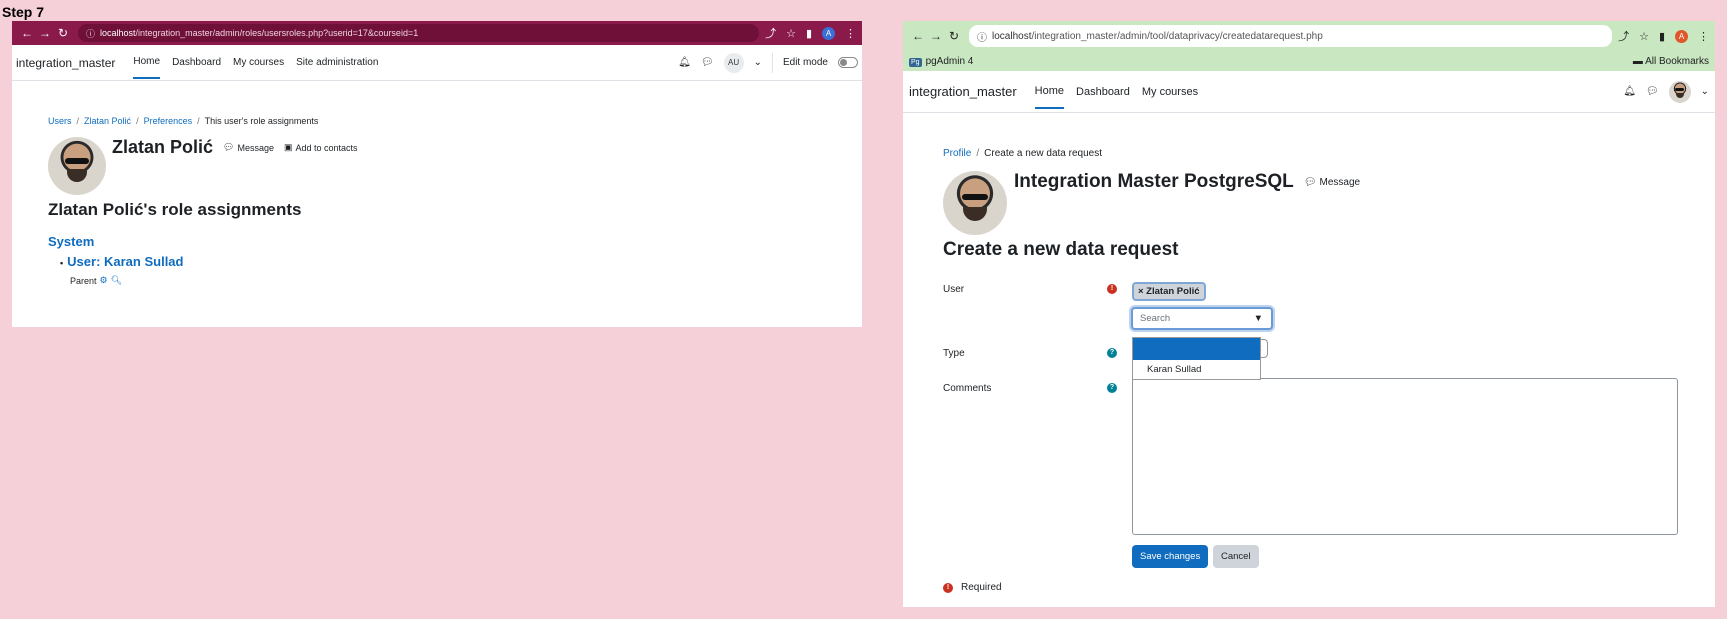 This screenshot has height=619, width=1727. What do you see at coordinates (954, 289) in the screenshot?
I see `user-field-label: User` at bounding box center [954, 289].